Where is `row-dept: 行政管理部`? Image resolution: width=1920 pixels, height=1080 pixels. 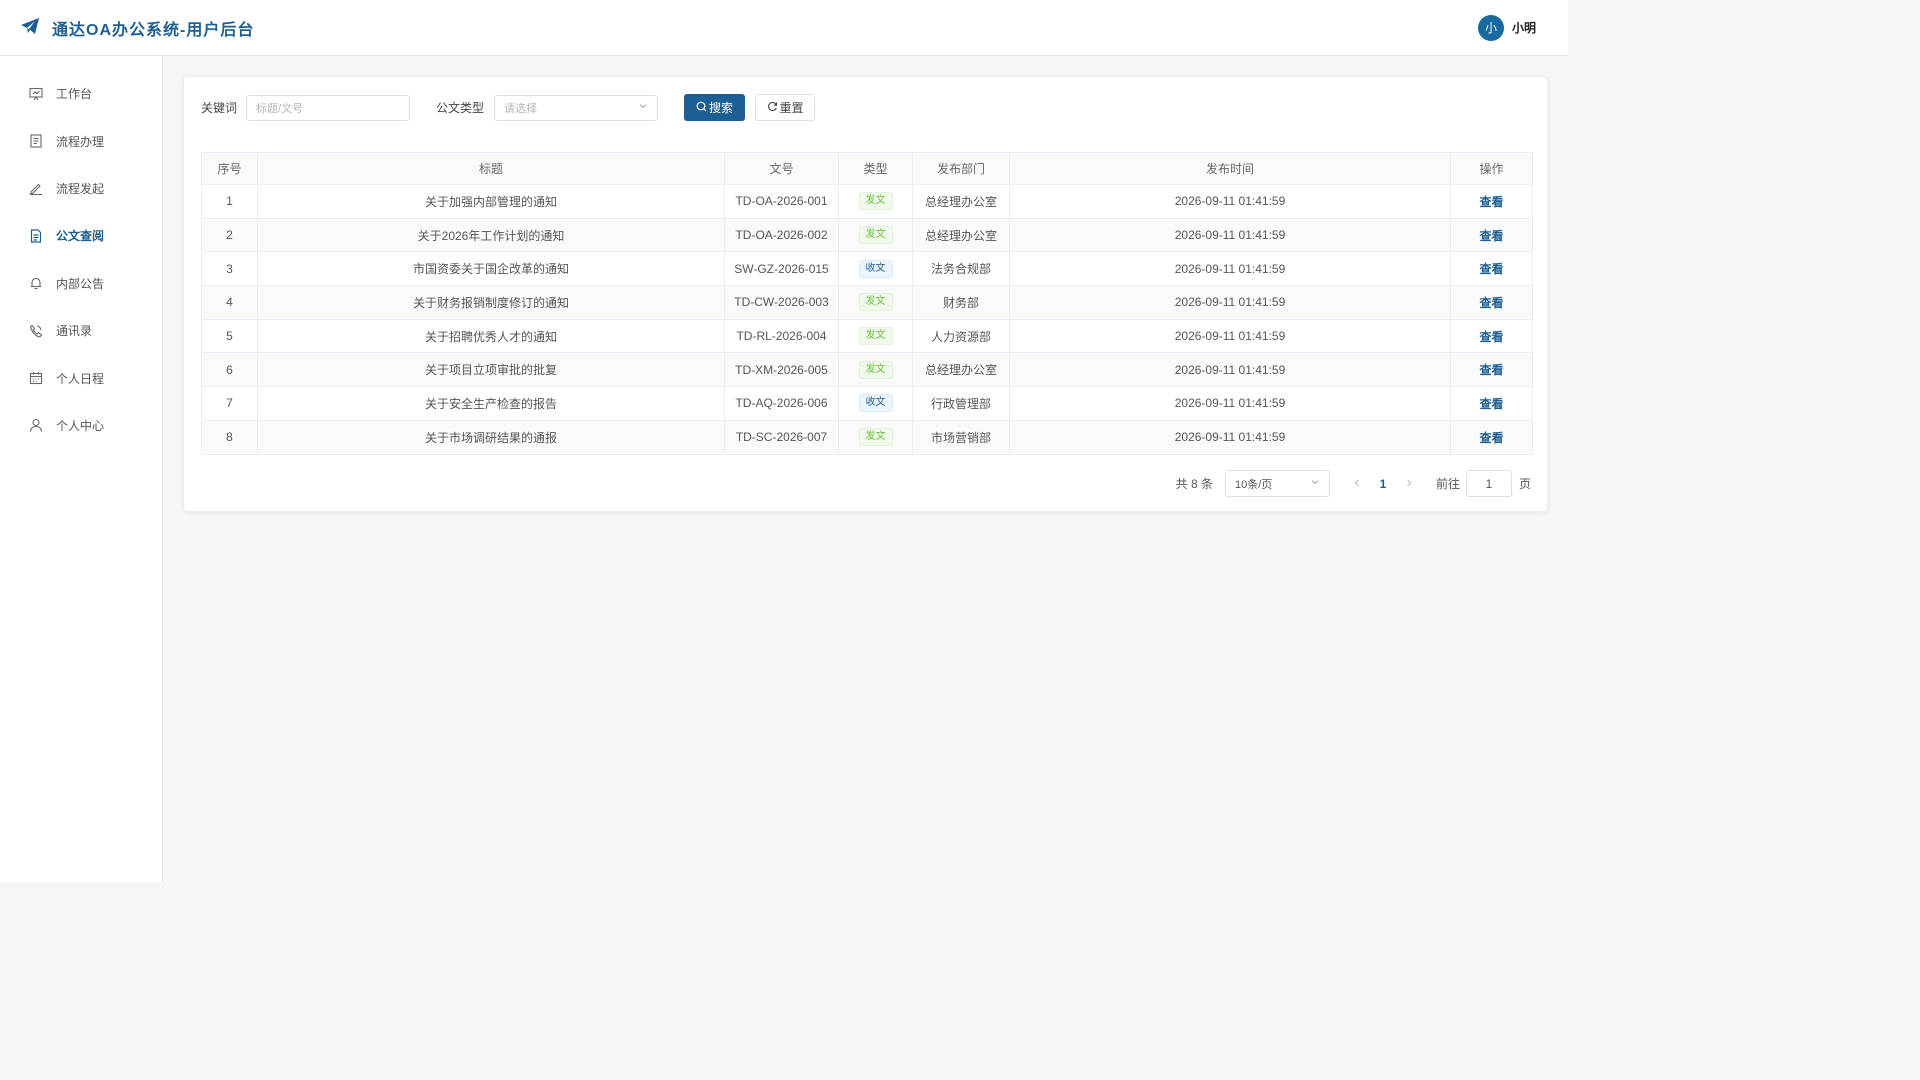
row-dept: 行政管理部 is located at coordinates (961, 403).